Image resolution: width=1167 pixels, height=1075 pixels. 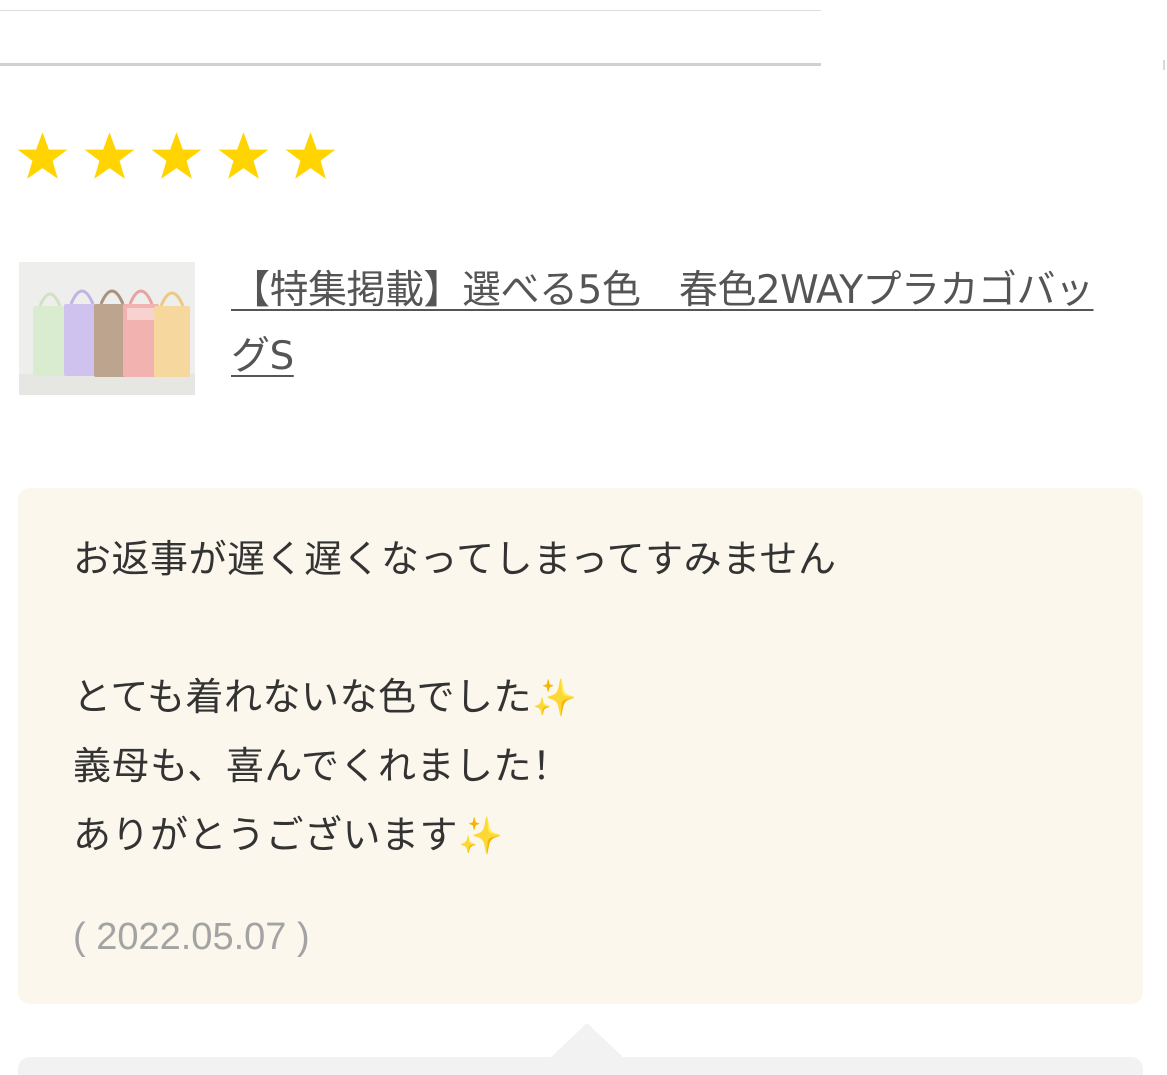 I want to click on review-date: ( 2022.05.07 ), so click(x=191, y=937).